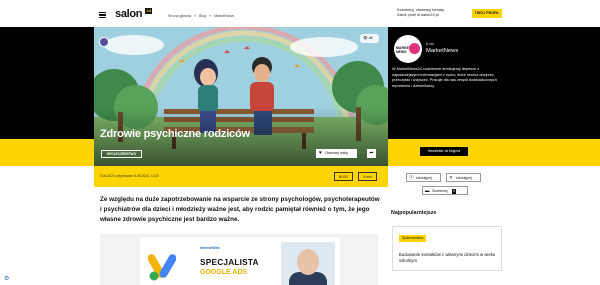 The width and height of the screenshot is (600, 285). Describe the element at coordinates (365, 38) in the screenshot. I see `eye-icon: 👁` at that location.